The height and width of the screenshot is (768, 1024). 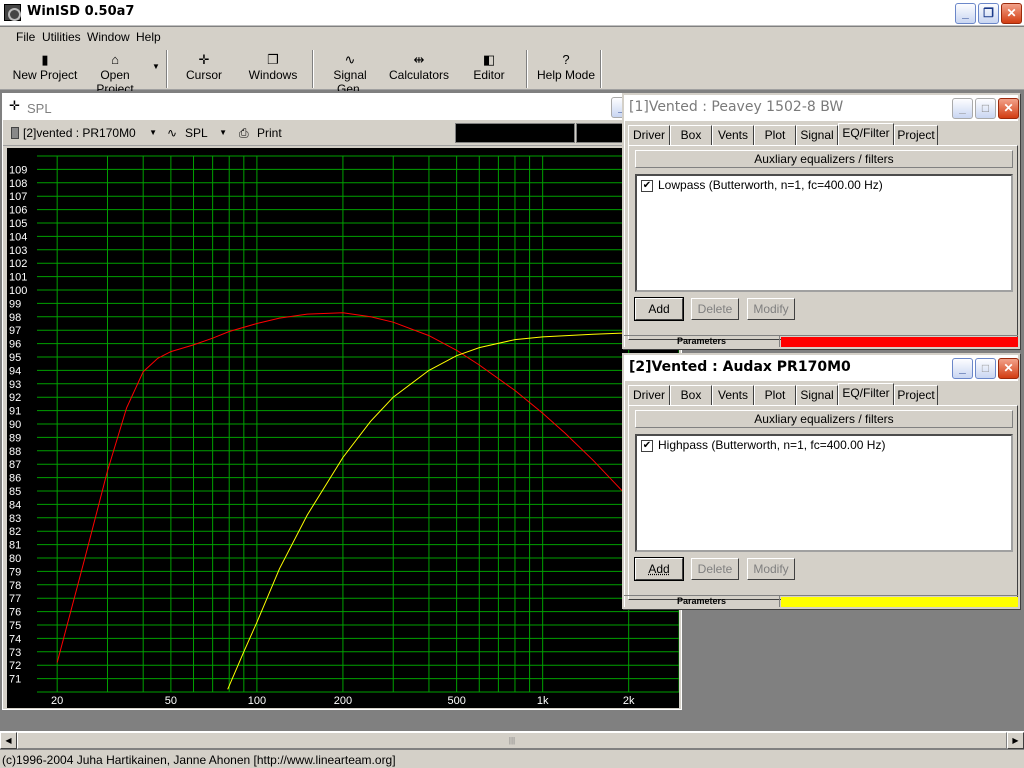 I want to click on menu-help: Help, so click(x=148, y=37).